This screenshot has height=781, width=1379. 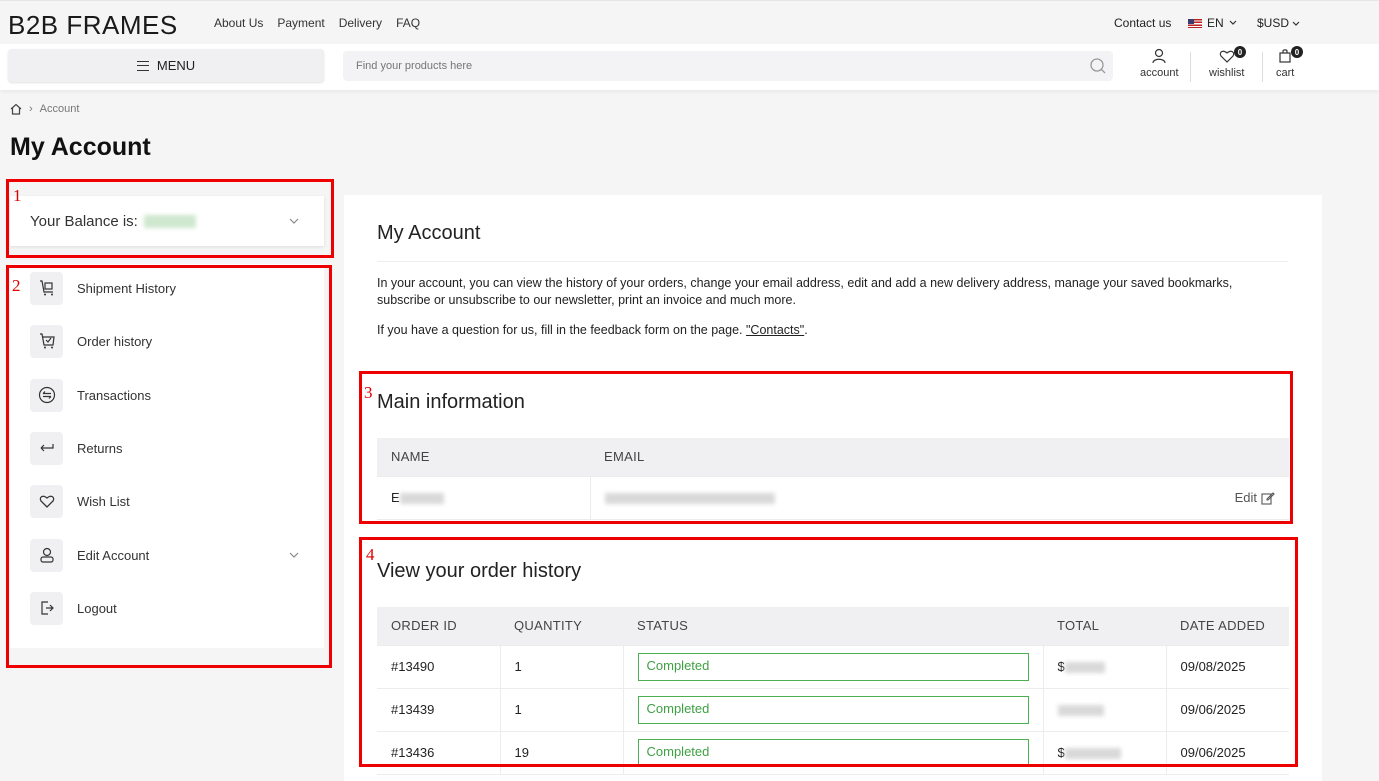 I want to click on annotation-number-4: 4, so click(x=370, y=554).